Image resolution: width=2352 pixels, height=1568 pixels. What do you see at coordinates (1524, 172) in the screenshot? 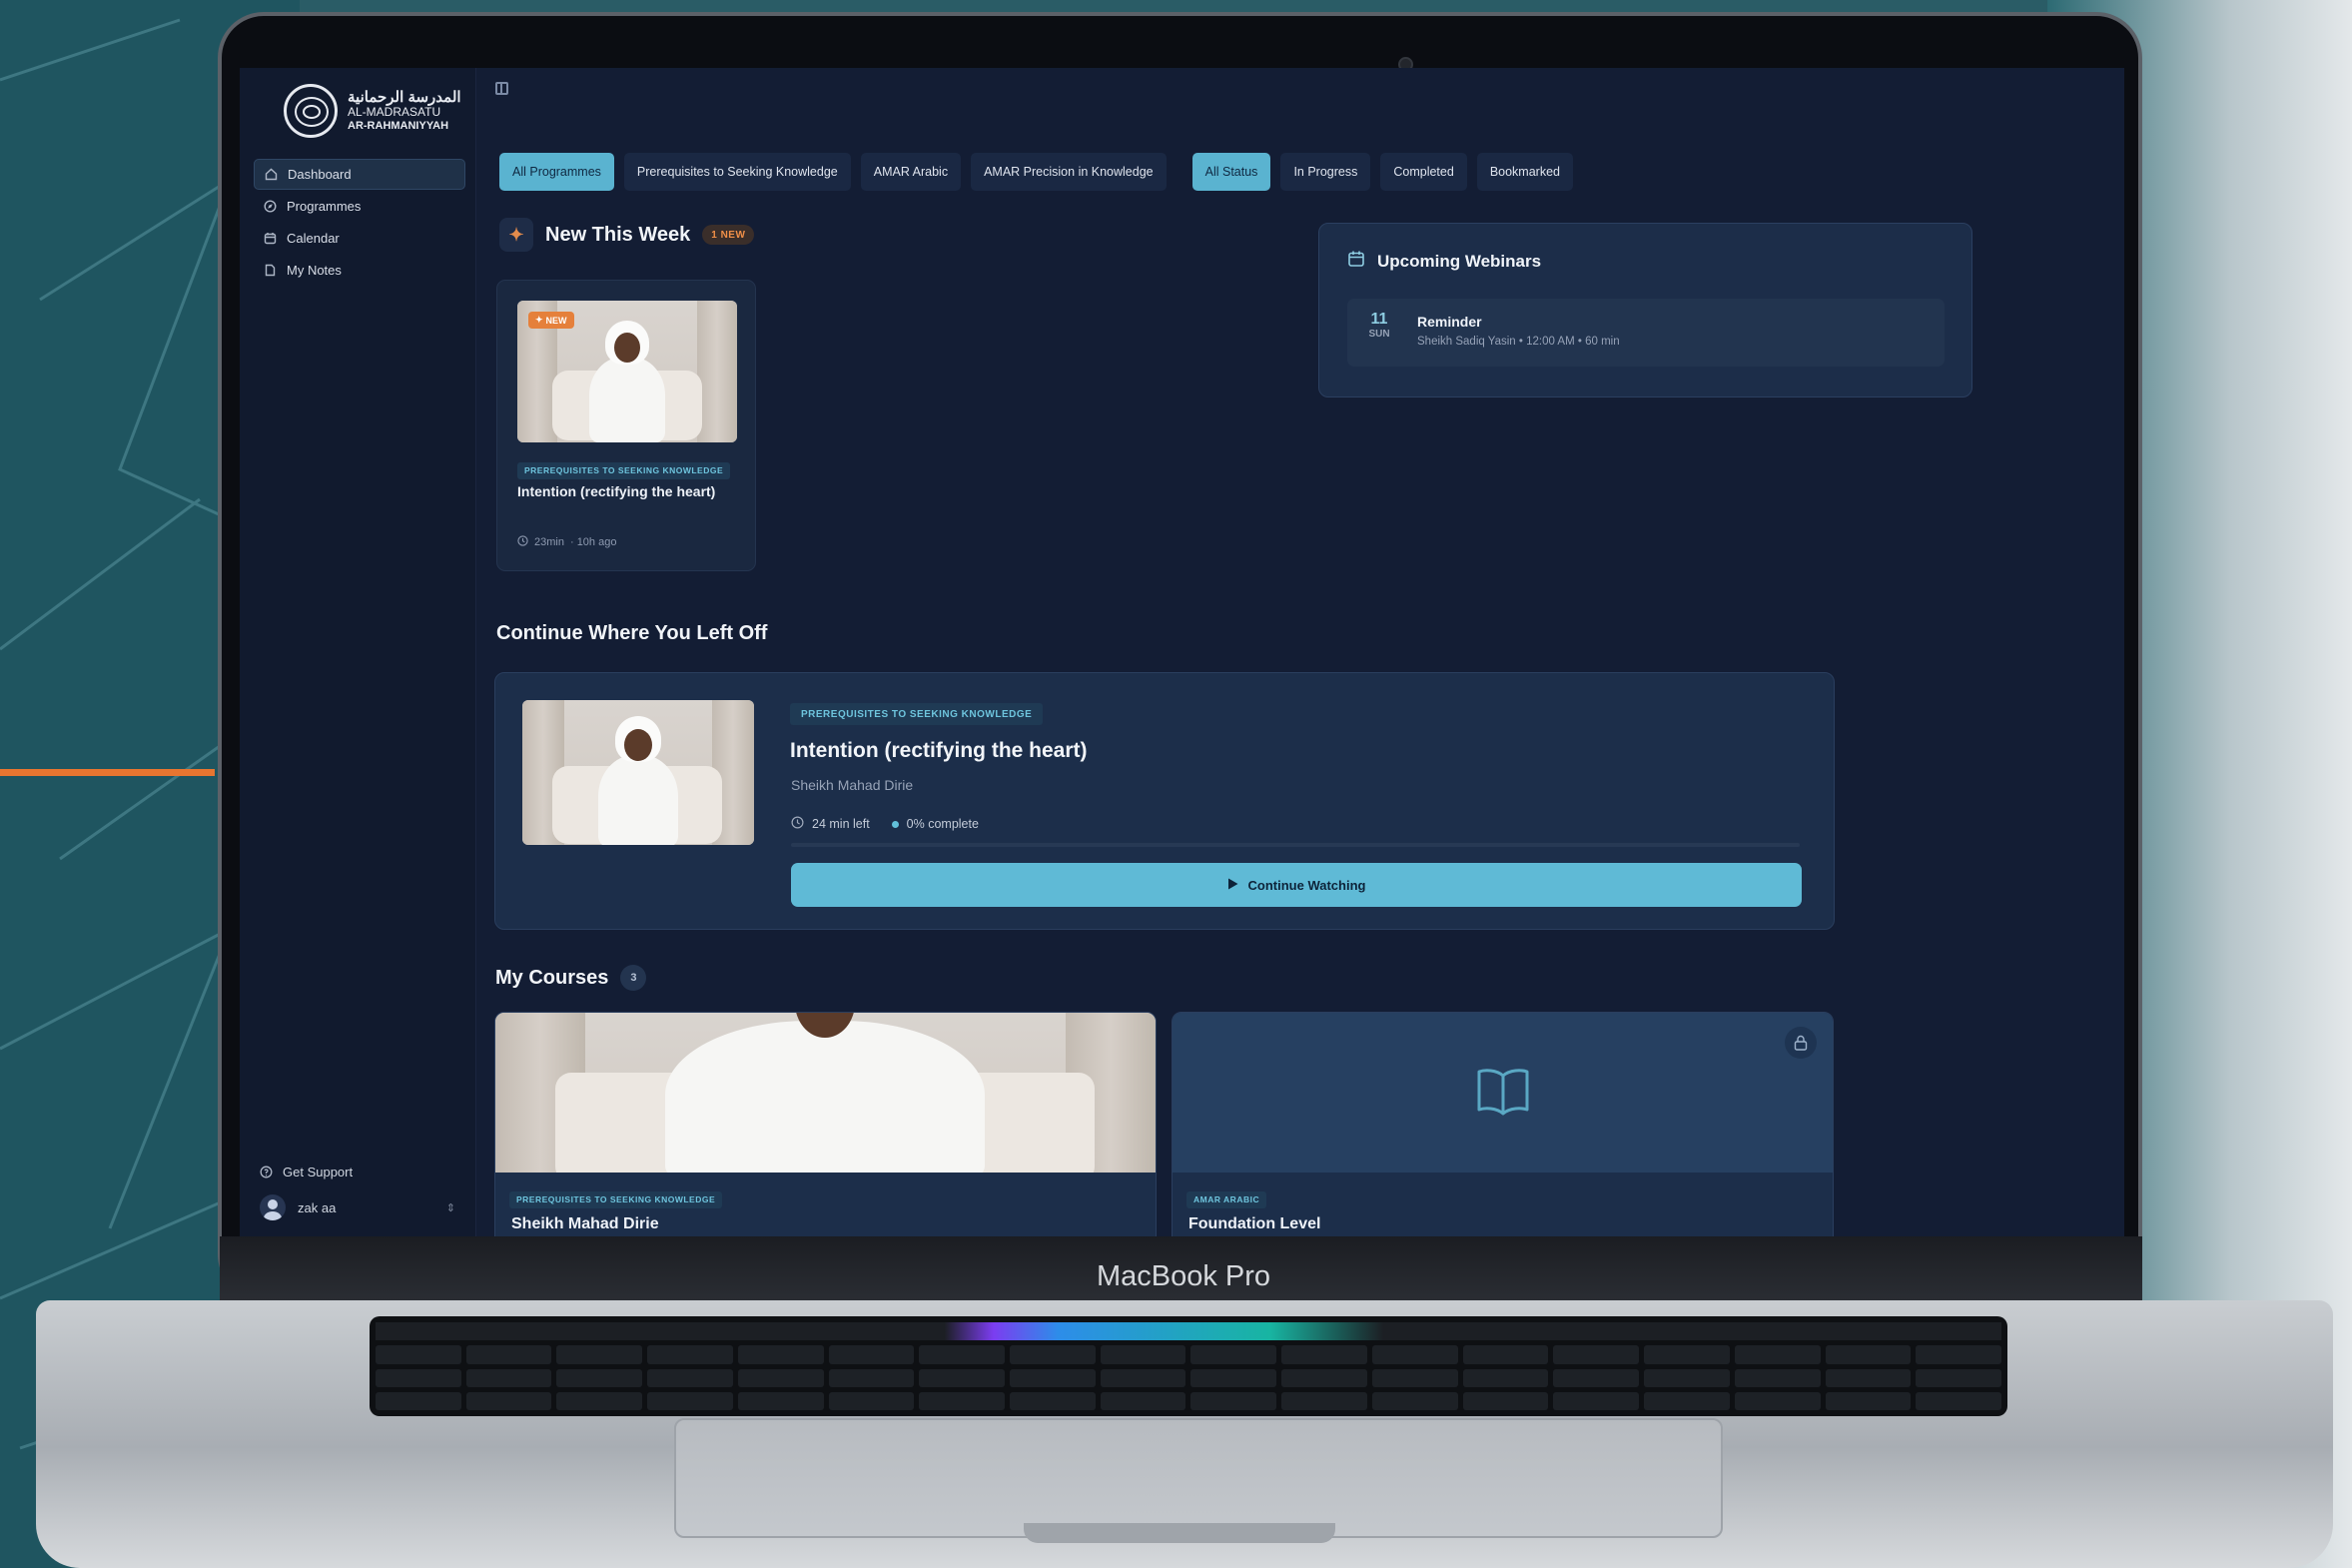
I see `filter-bookmarked: Bookmarked` at bounding box center [1524, 172].